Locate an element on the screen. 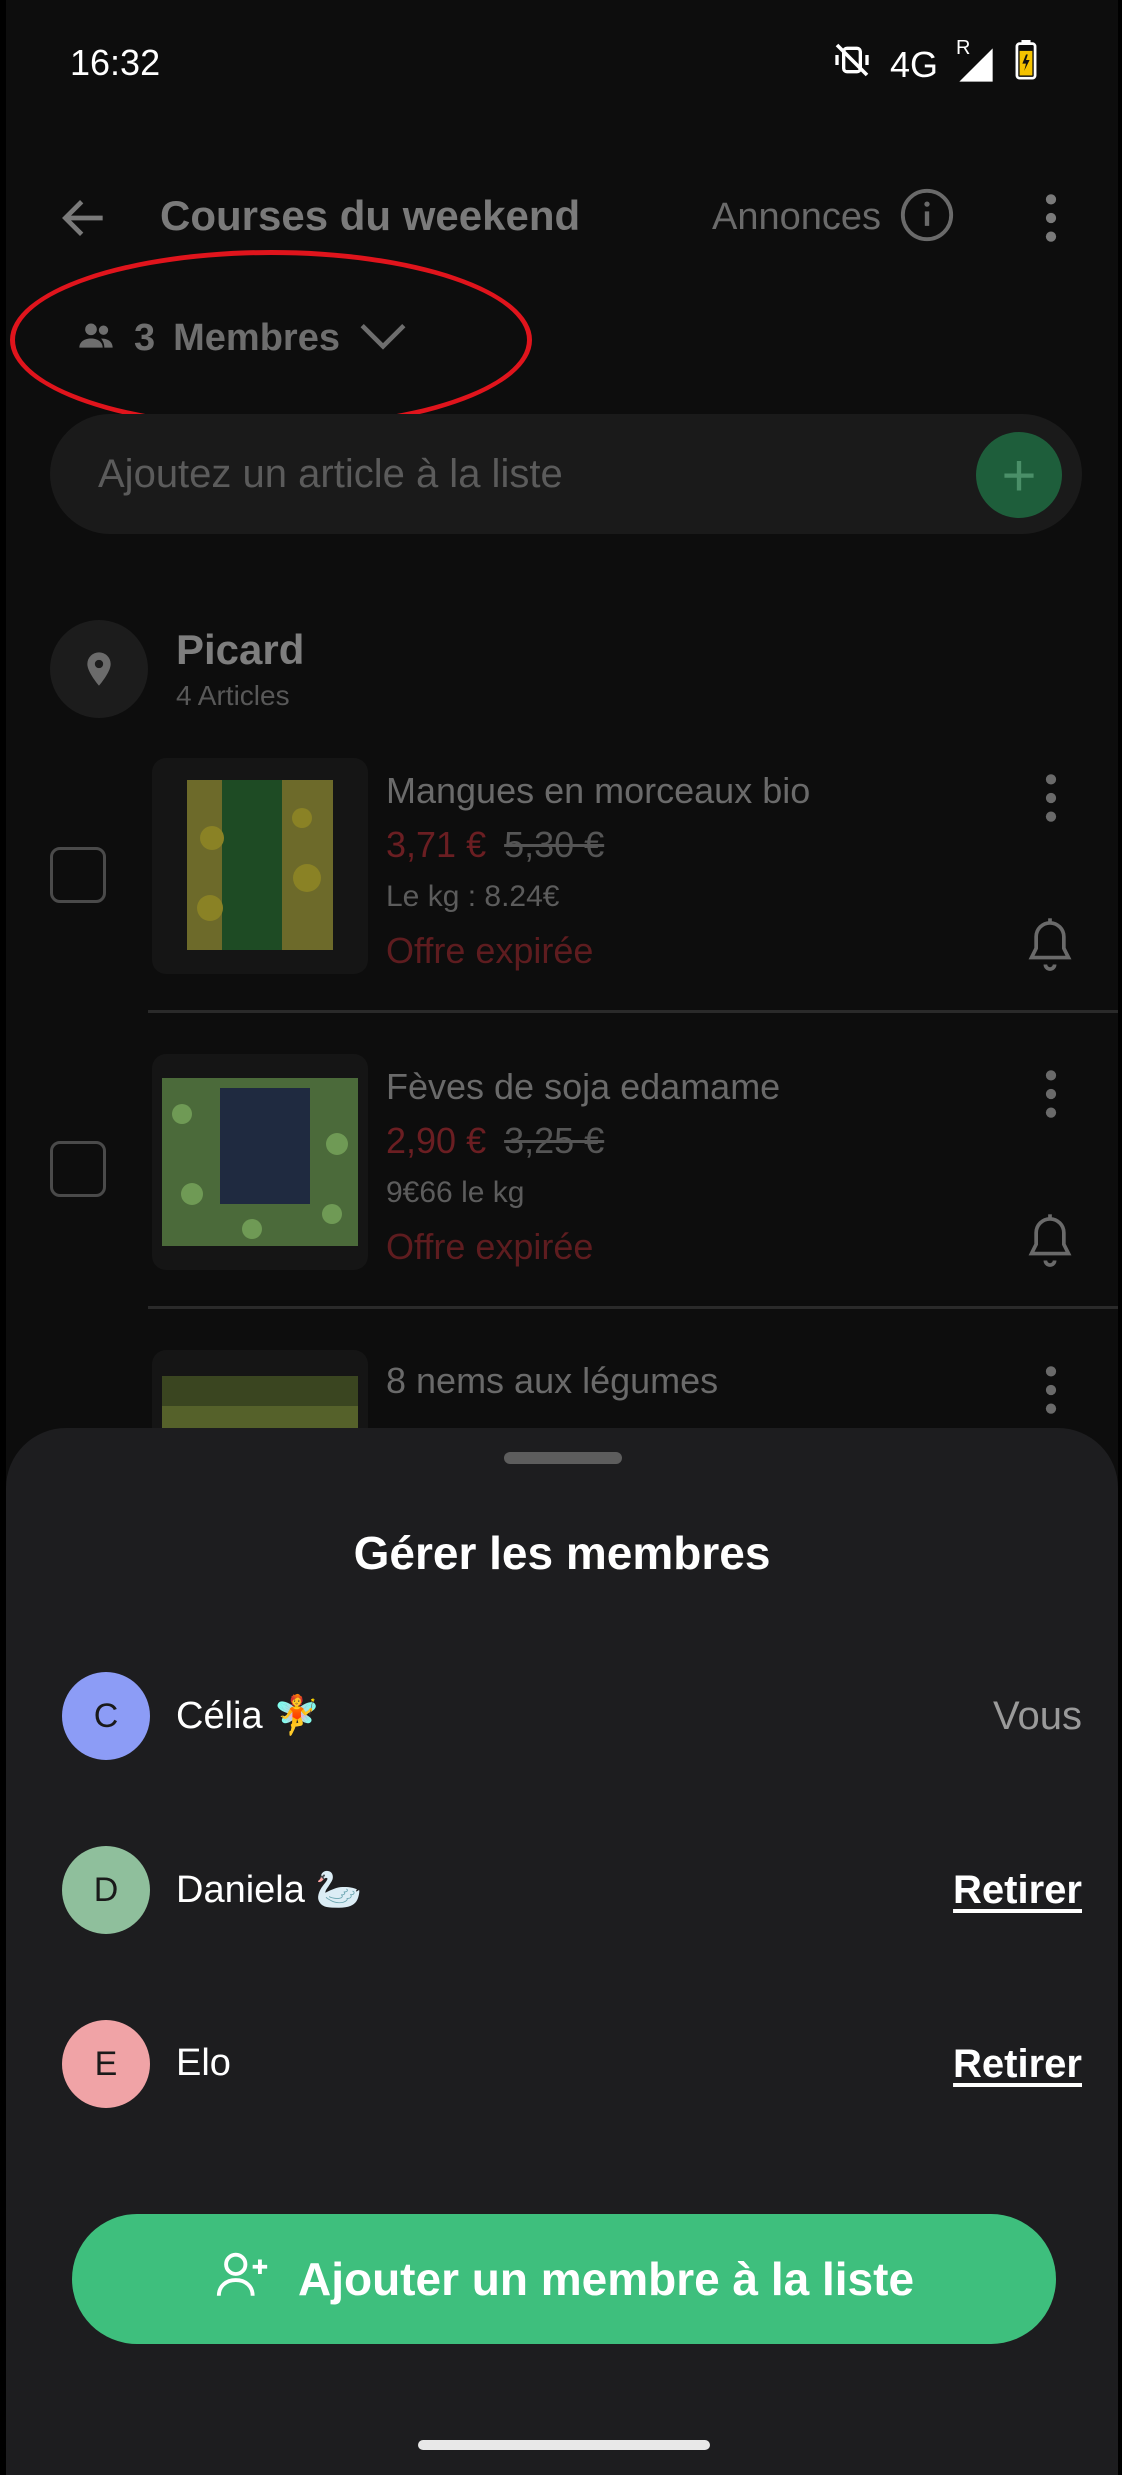 The height and width of the screenshot is (2475, 1122). list-title: Courses du weekend is located at coordinates (370, 215).